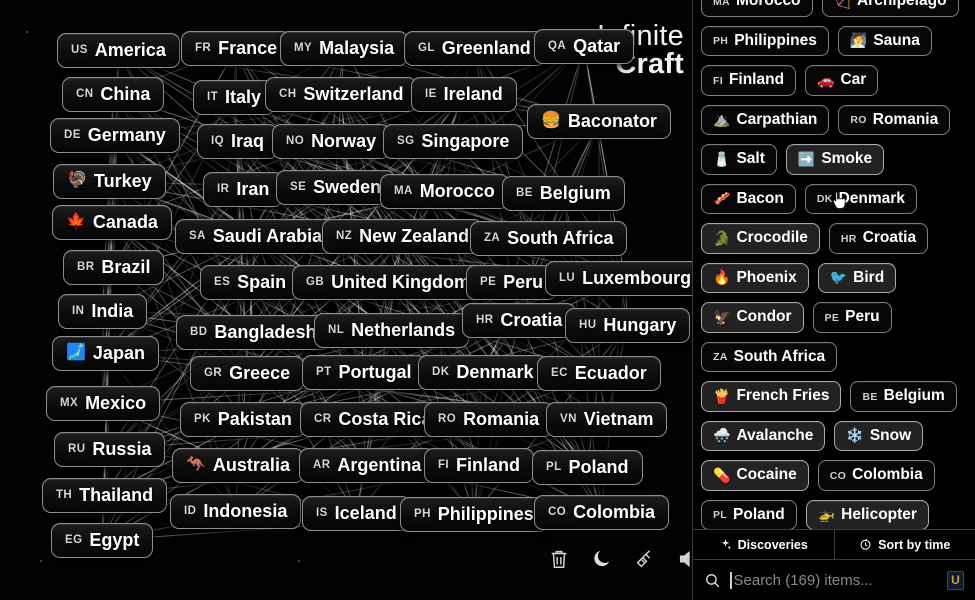  I want to click on canvas-node: TH Thailand, so click(105, 495).